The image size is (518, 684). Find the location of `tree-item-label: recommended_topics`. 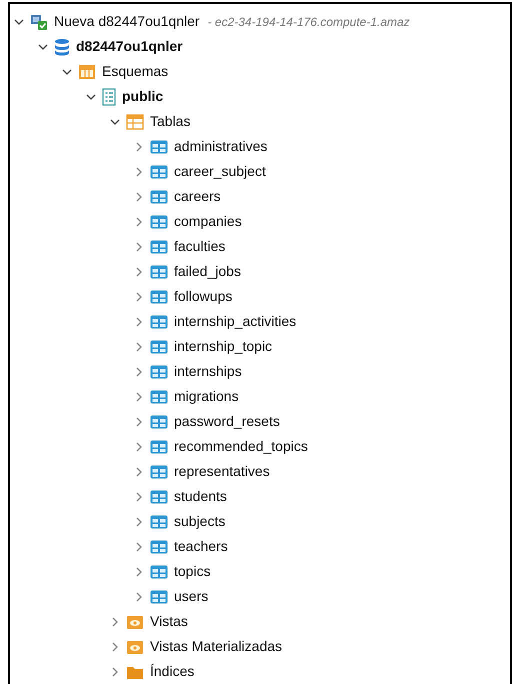

tree-item-label: recommended_topics is located at coordinates (241, 446).